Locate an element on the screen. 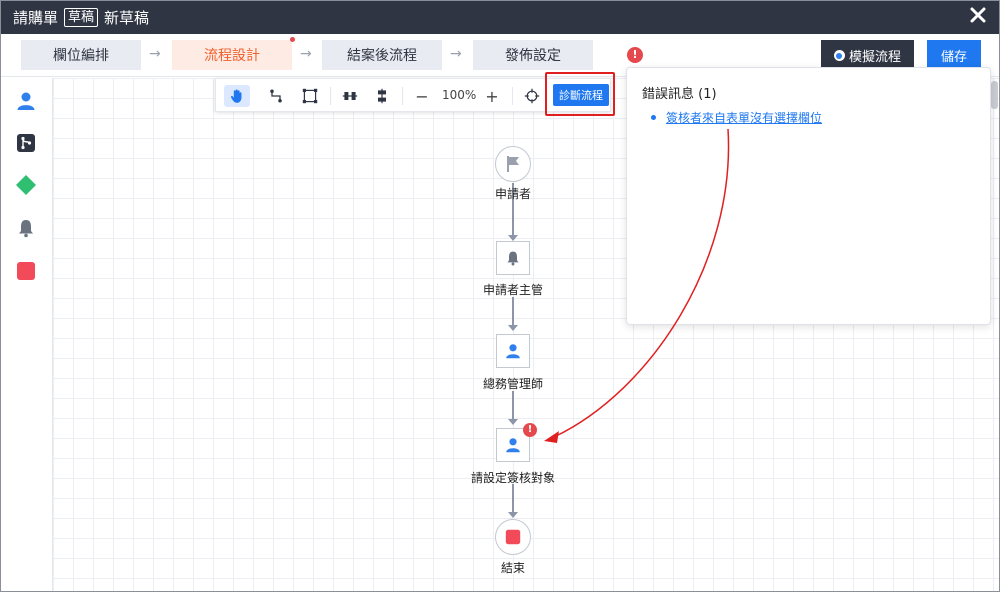  hand-icon is located at coordinates (236, 96).